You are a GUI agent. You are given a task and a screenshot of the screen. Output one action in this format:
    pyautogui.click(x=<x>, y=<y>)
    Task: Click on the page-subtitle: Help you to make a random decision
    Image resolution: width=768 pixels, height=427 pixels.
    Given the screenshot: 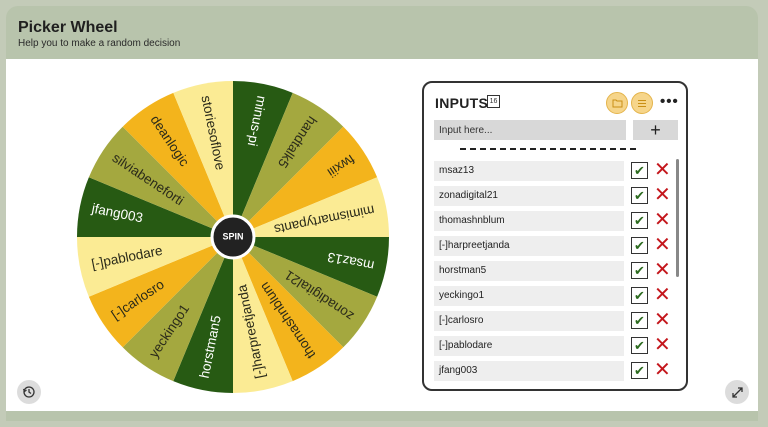 What is the action you would take?
    pyautogui.click(x=99, y=43)
    